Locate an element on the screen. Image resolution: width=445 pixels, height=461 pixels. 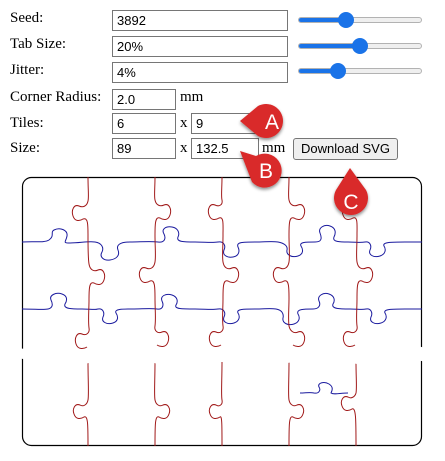
callout-c-marker: C is located at coordinates (351, 192).